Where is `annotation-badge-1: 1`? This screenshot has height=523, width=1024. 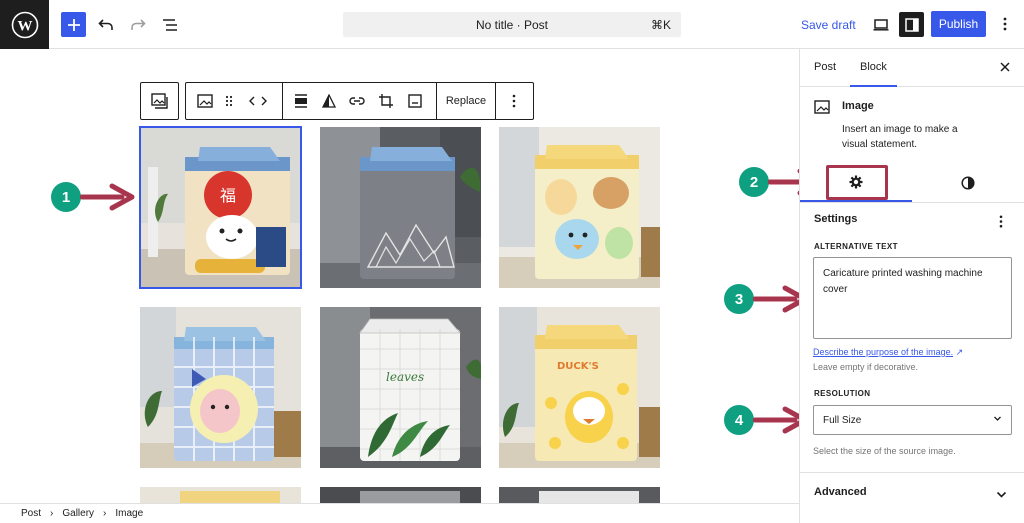 annotation-badge-1: 1 is located at coordinates (66, 197).